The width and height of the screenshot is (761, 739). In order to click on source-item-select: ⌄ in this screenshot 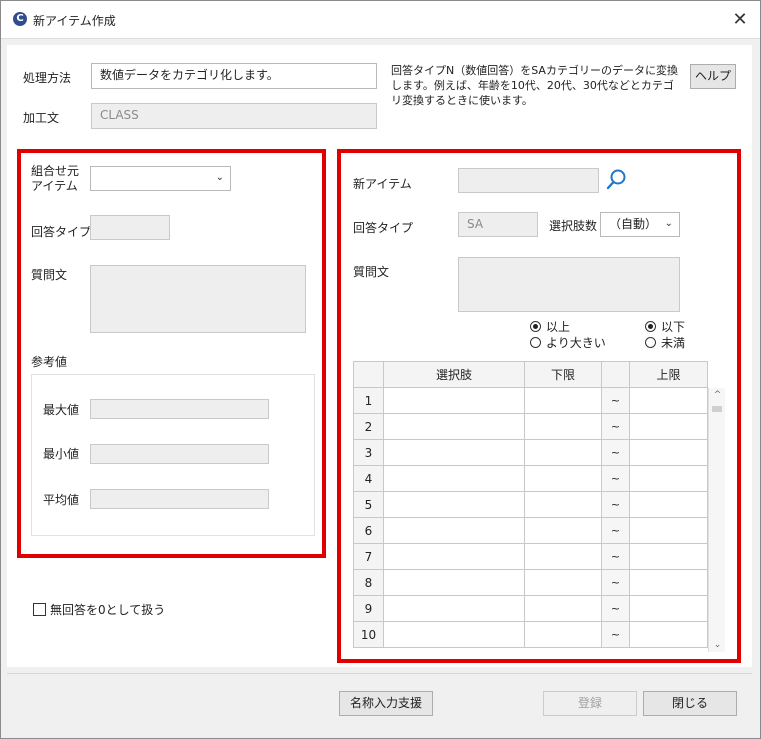, I will do `click(160, 178)`.